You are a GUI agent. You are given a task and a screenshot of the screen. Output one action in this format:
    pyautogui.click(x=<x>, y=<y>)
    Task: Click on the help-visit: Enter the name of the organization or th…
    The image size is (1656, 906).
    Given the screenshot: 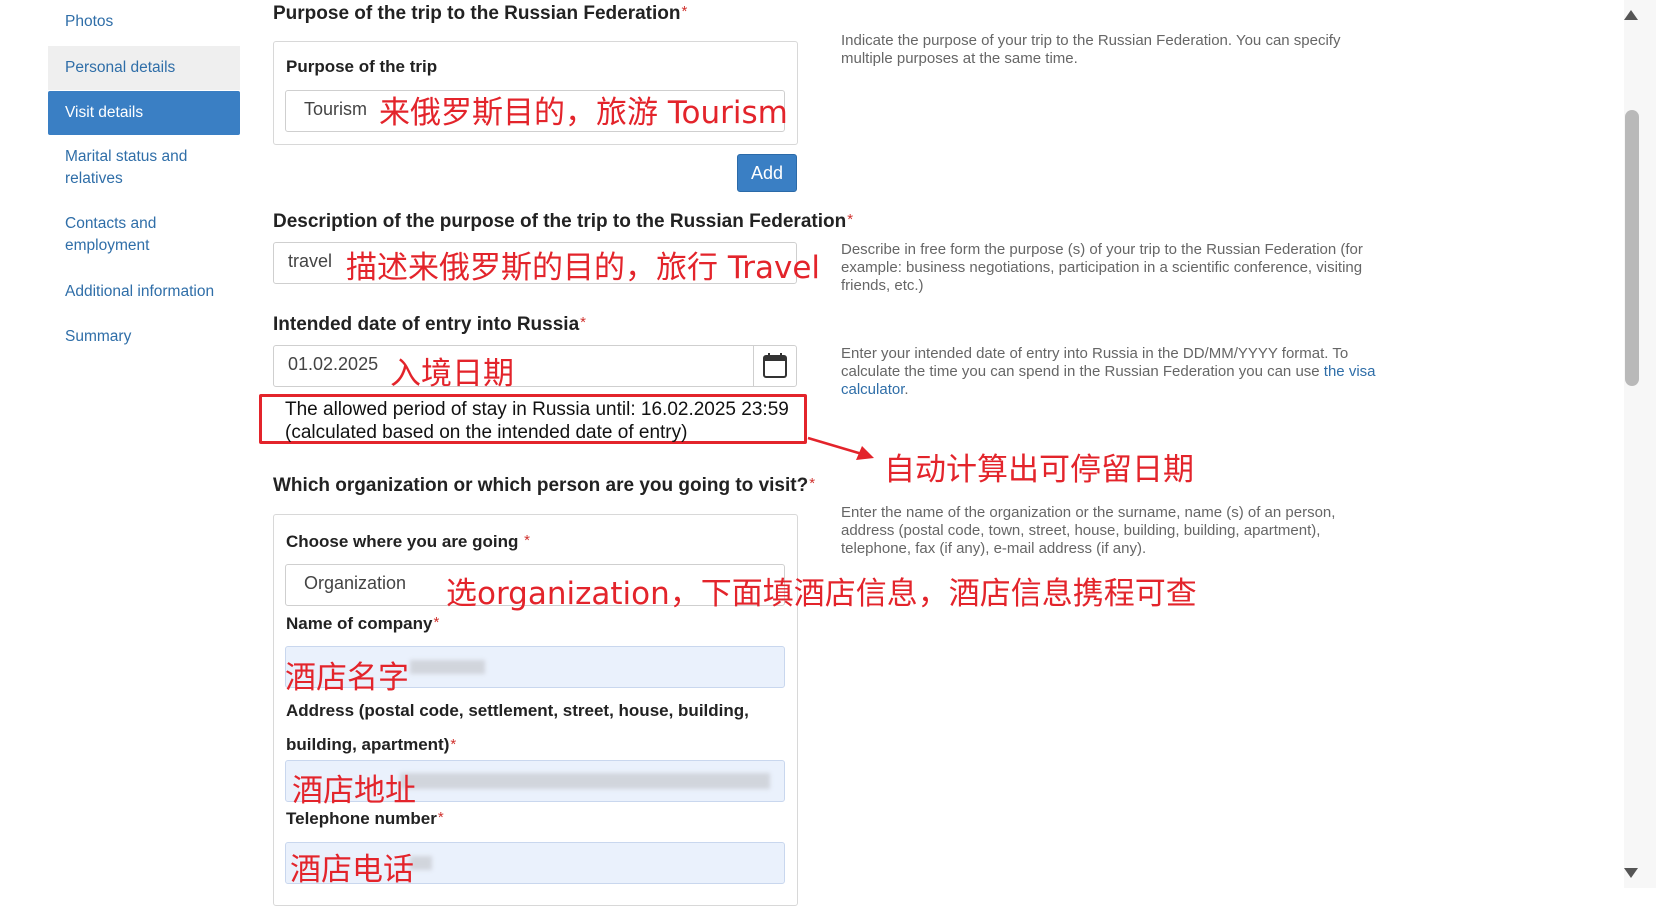 What is the action you would take?
    pyautogui.click(x=1088, y=530)
    